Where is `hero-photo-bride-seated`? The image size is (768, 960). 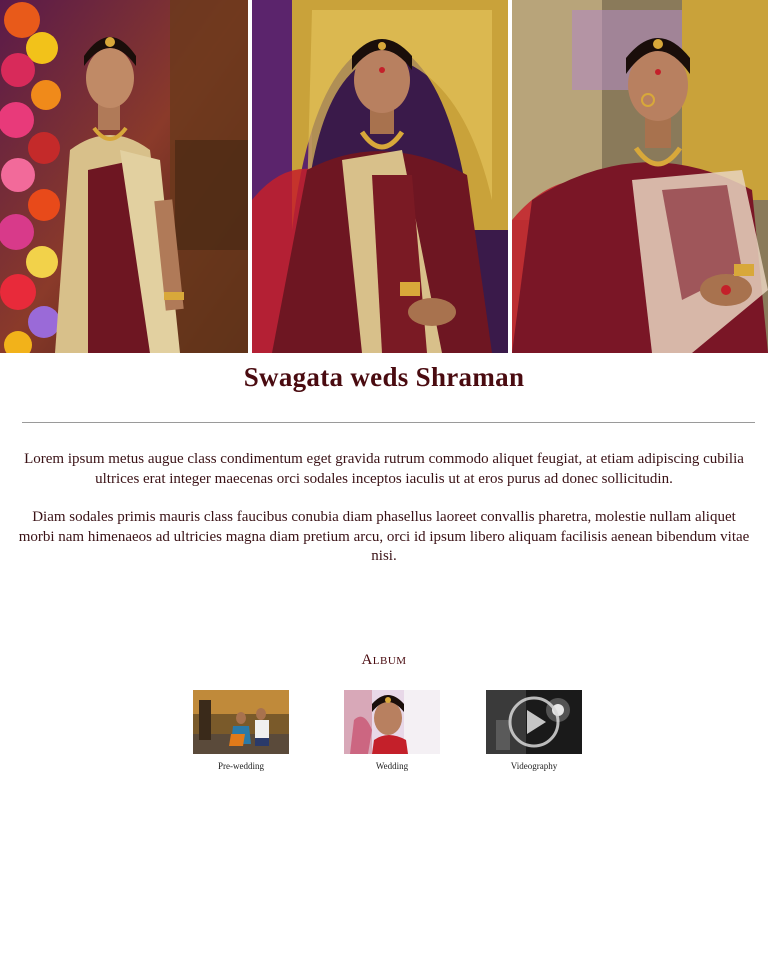
hero-photo-bride-seated is located at coordinates (380, 176).